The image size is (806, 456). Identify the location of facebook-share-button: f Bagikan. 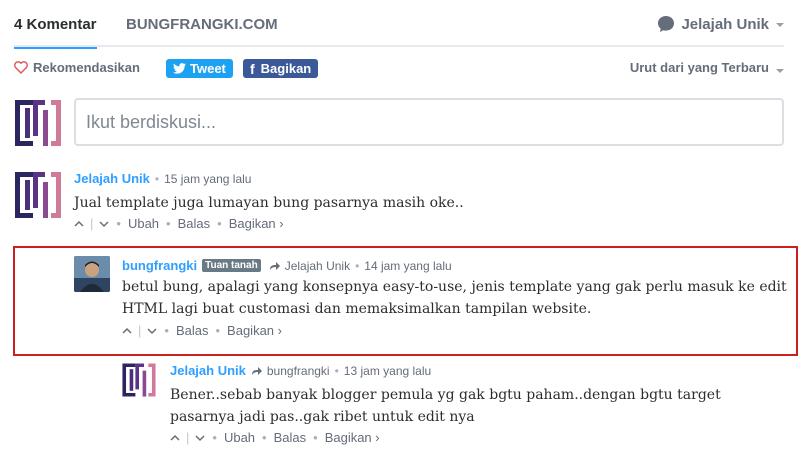
(281, 68).